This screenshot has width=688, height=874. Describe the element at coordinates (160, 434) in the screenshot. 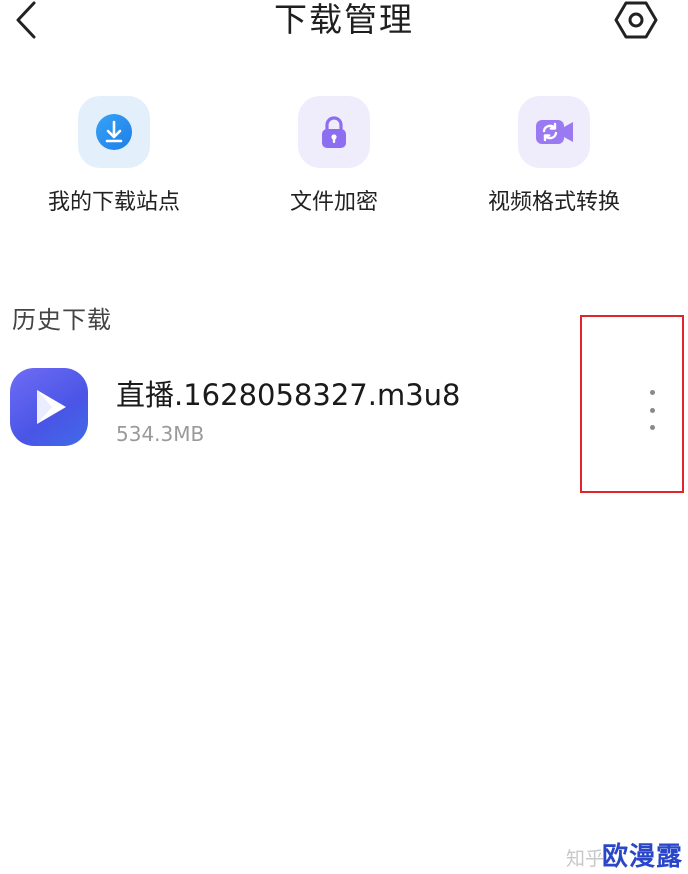

I see `file-size: 534.3MB` at that location.